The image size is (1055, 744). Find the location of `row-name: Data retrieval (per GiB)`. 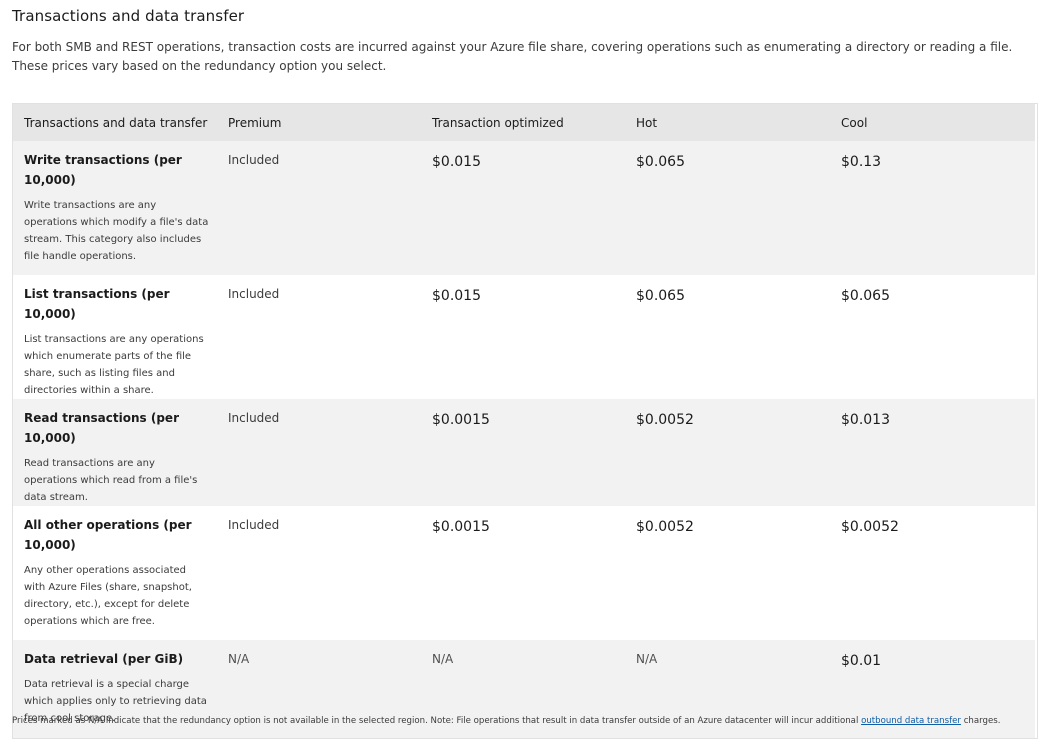

row-name: Data retrieval (per GiB) is located at coordinates (104, 659).